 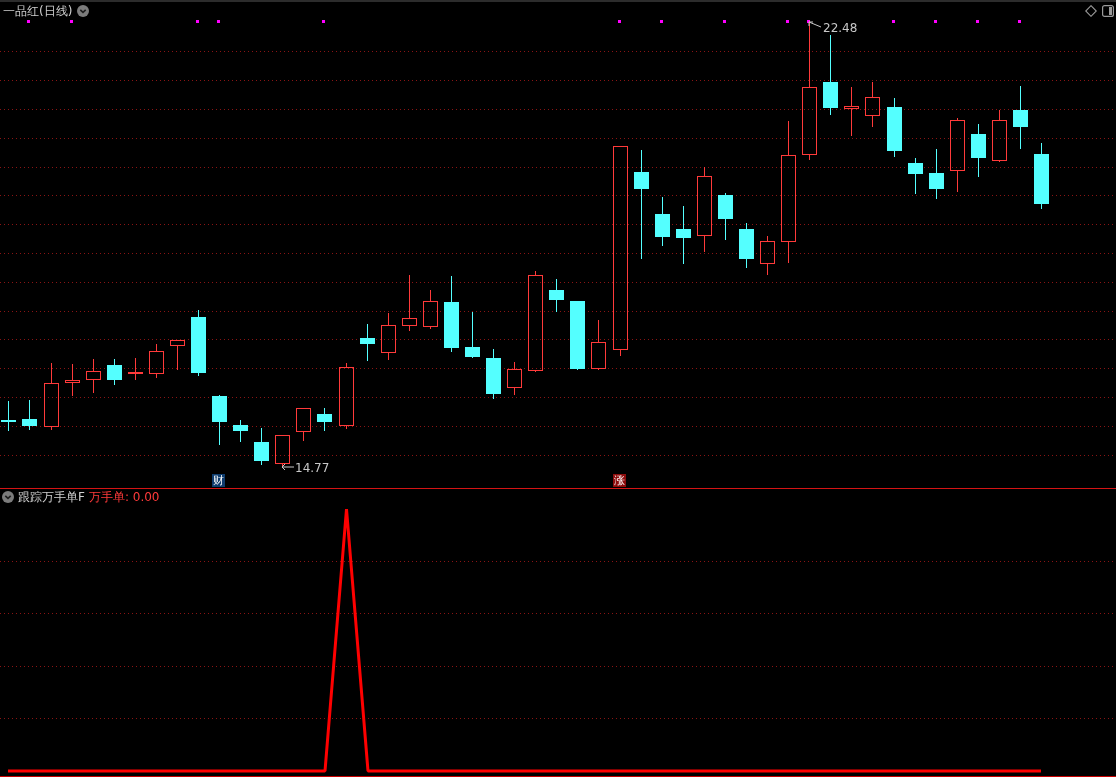 I want to click on event-tag: 涨, so click(x=619, y=480).